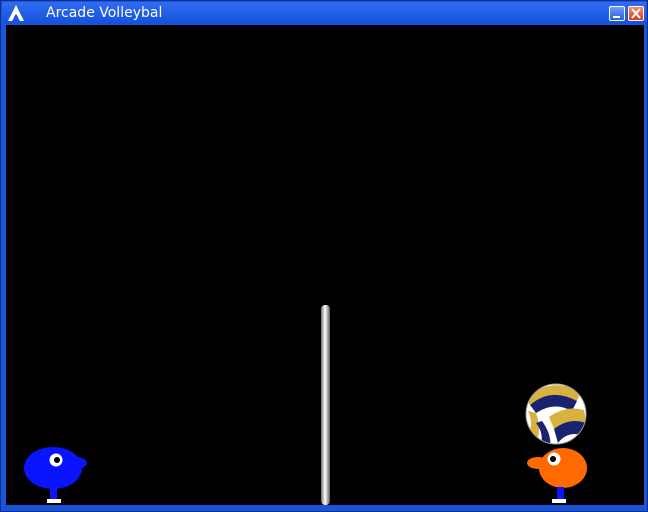  Describe the element at coordinates (325, 405) in the screenshot. I see `net-pole` at that location.